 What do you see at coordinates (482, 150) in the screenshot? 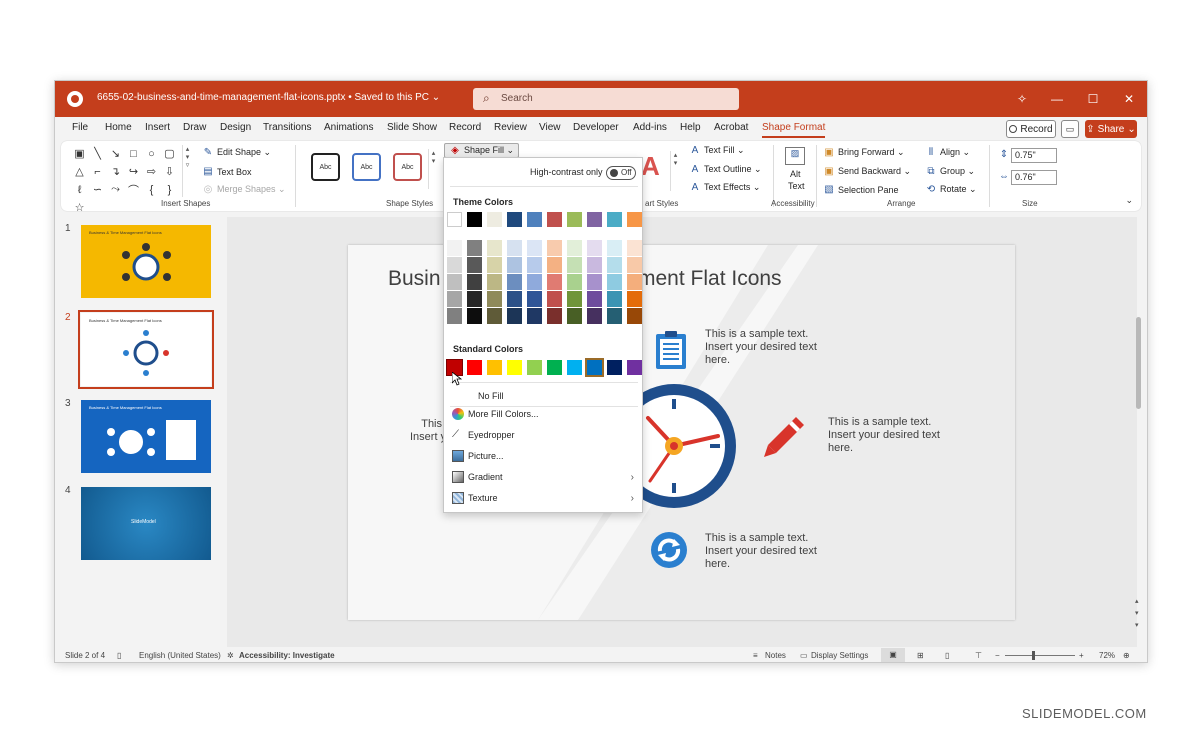
I see `shape-fill-button: ◈ Shape Fill ⌄` at bounding box center [482, 150].